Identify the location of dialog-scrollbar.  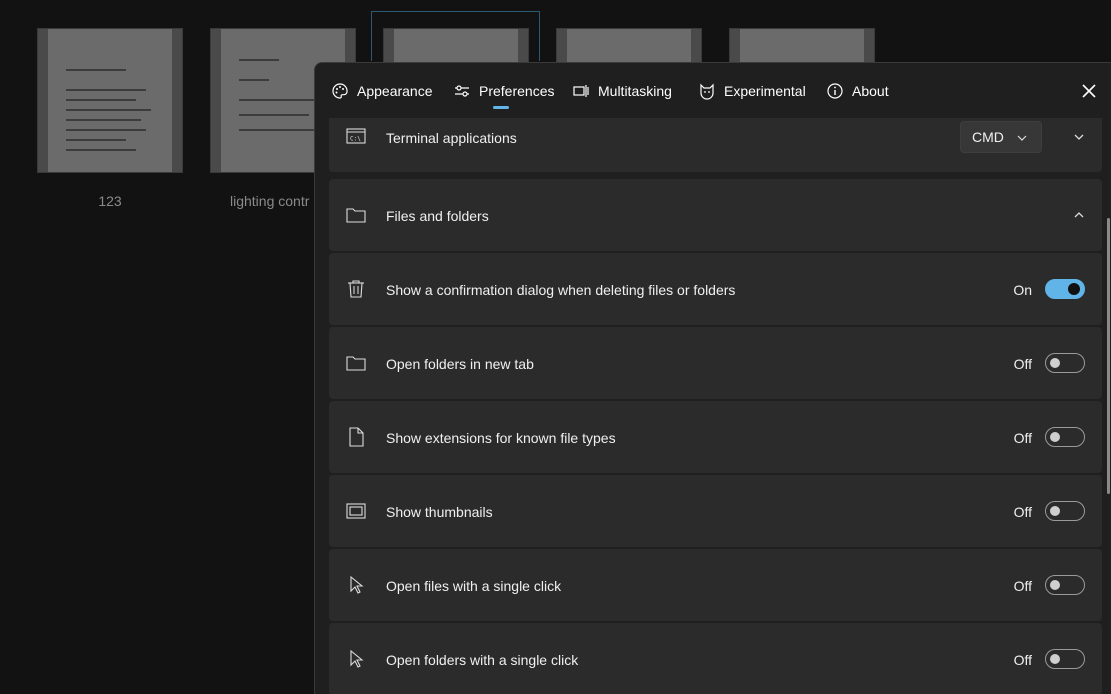
(1108, 356).